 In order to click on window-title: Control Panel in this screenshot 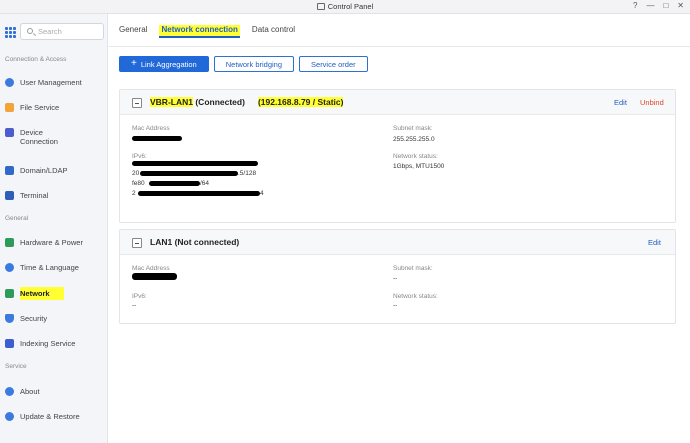, I will do `click(345, 6)`.